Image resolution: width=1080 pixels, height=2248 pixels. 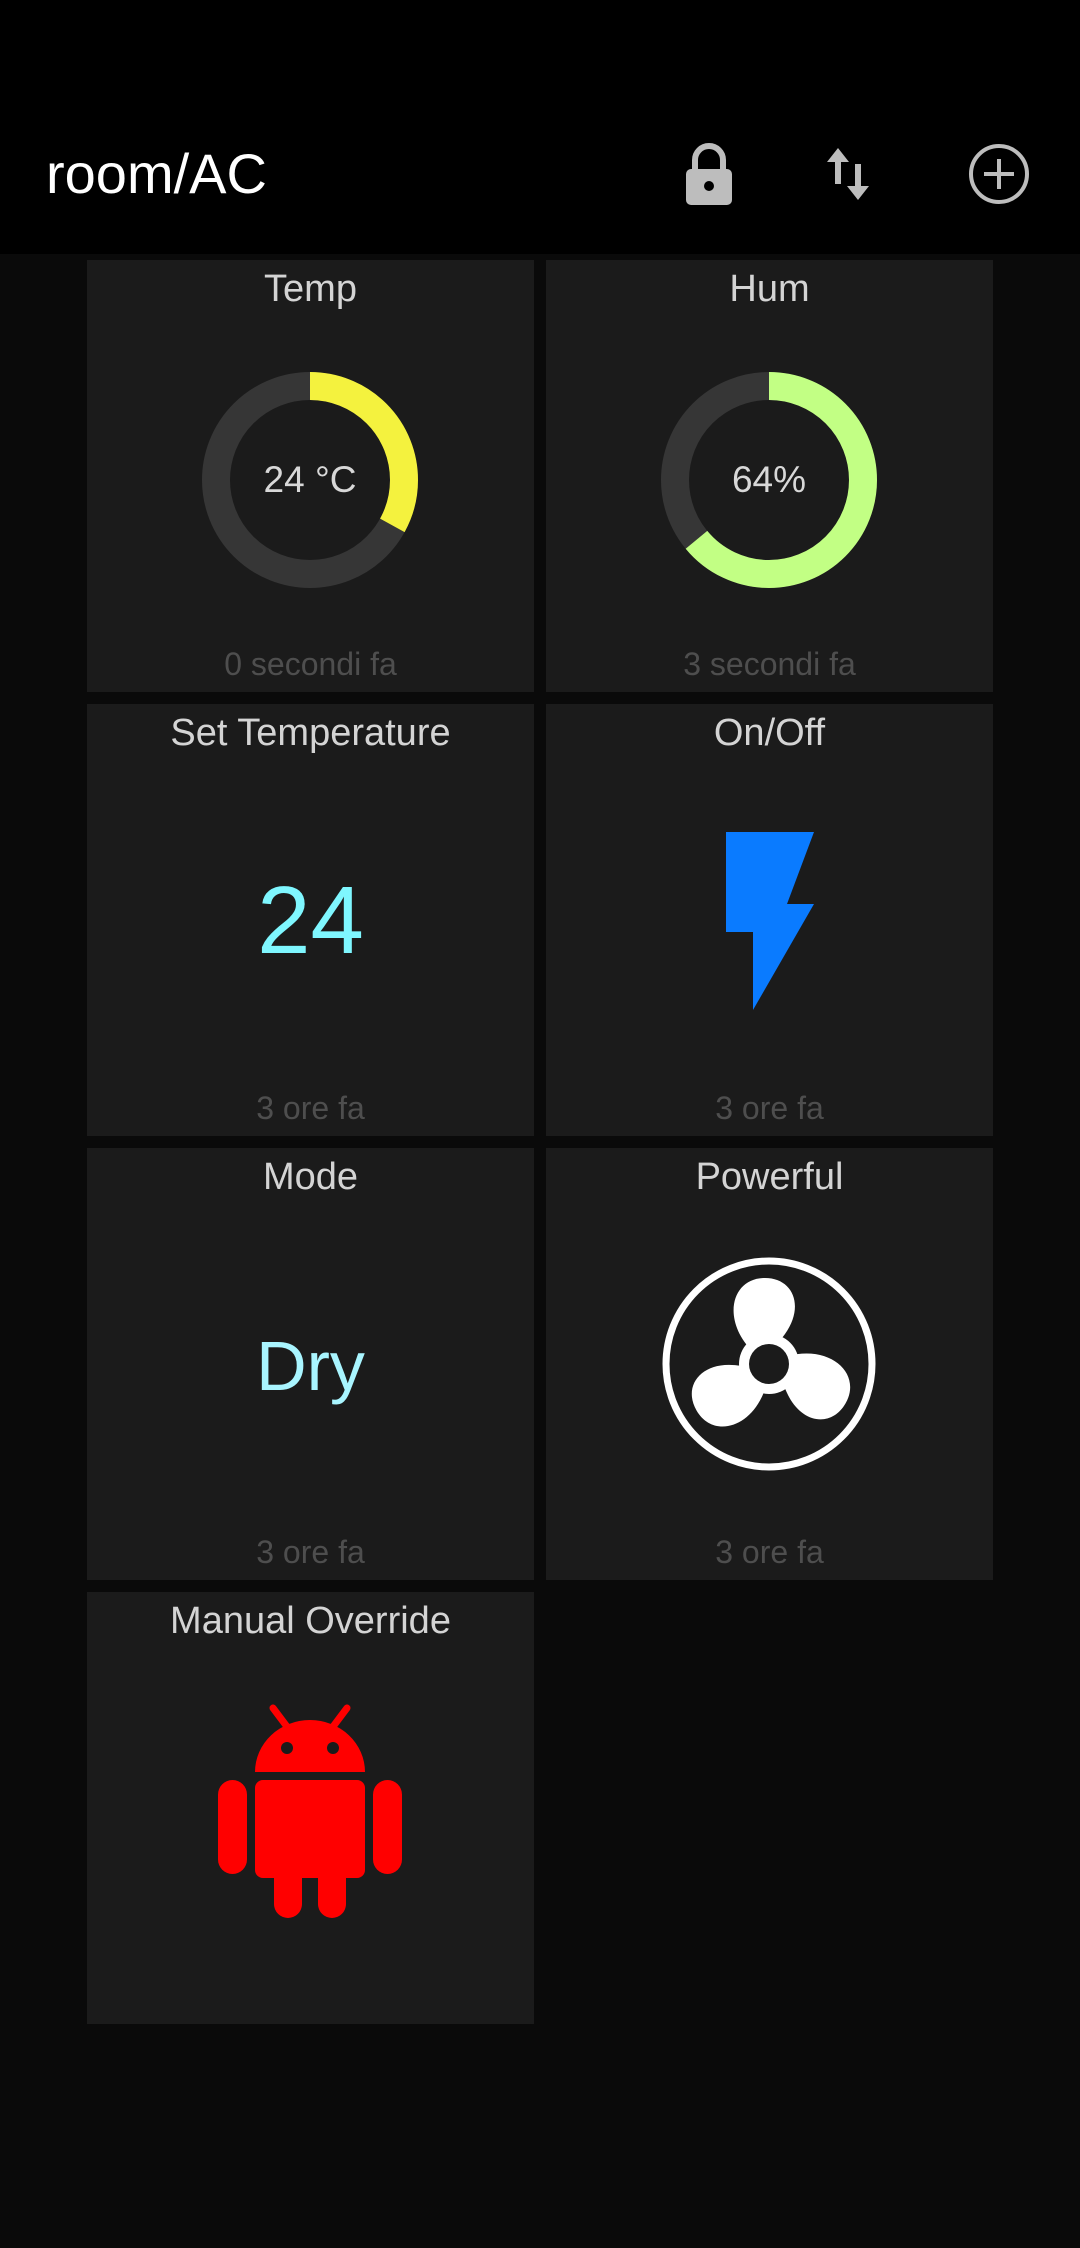 What do you see at coordinates (310, 479) in the screenshot?
I see `temp-value: 24 °C` at bounding box center [310, 479].